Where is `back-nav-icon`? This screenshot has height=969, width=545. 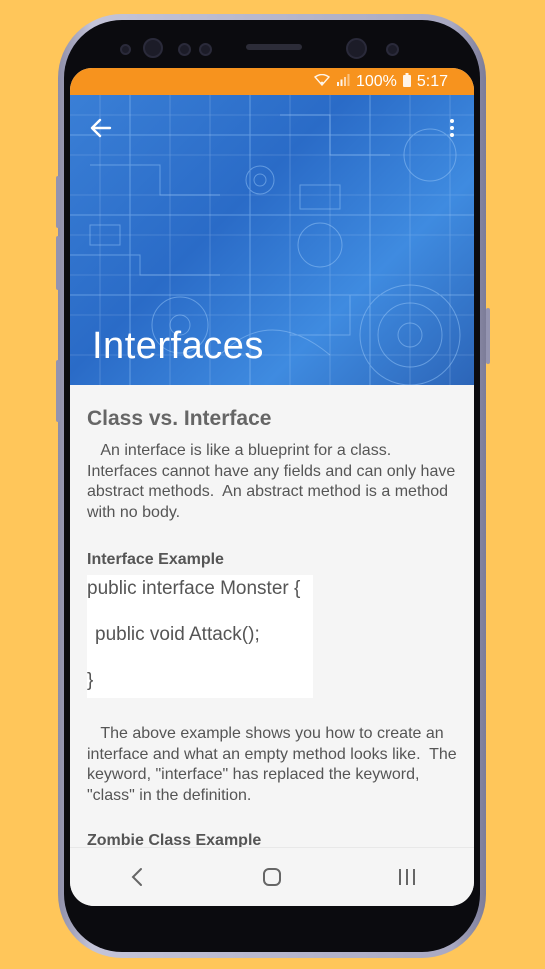
back-nav-icon is located at coordinates (137, 877).